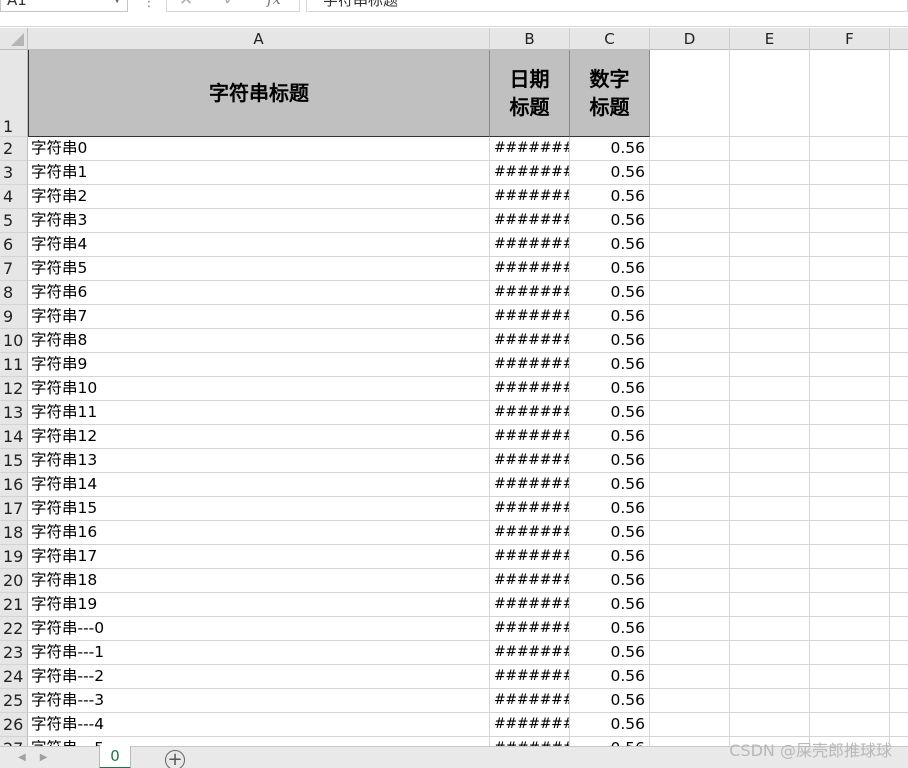 The width and height of the screenshot is (908, 768). I want to click on cell-a: 字符串19, so click(259, 605).